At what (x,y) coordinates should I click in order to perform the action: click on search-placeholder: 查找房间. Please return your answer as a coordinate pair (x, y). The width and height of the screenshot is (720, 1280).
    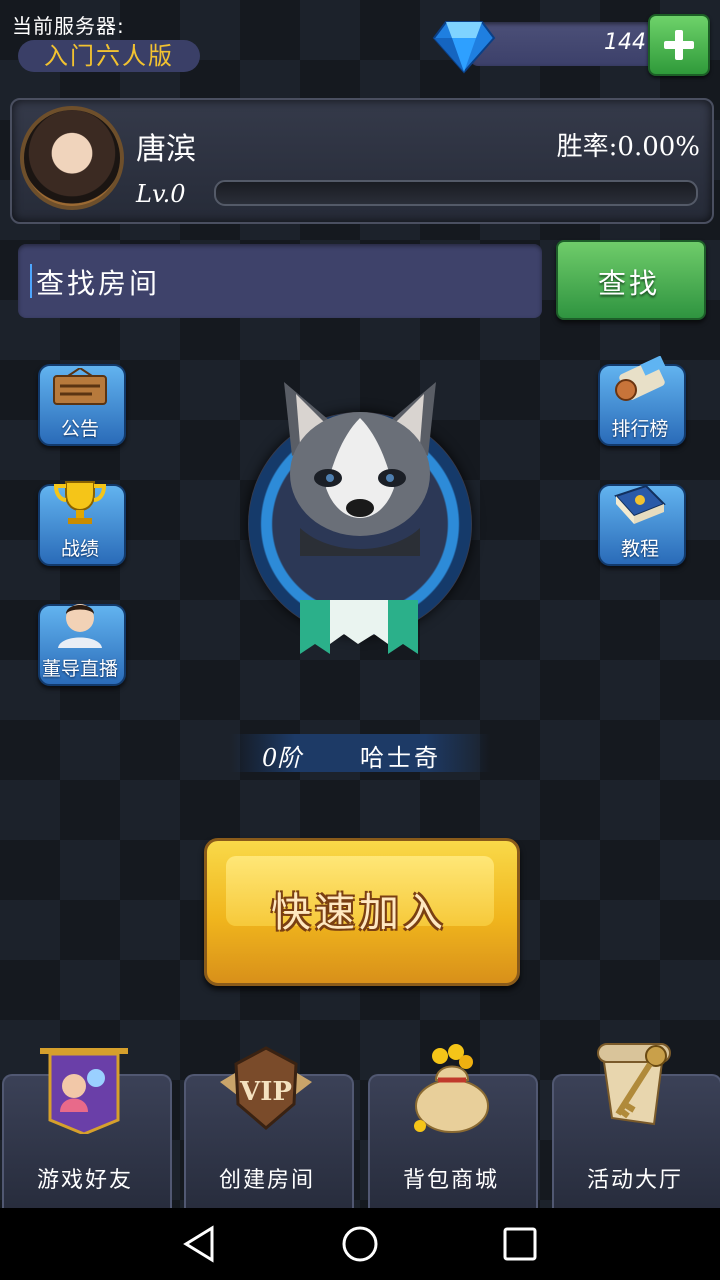
    Looking at the image, I should click on (98, 283).